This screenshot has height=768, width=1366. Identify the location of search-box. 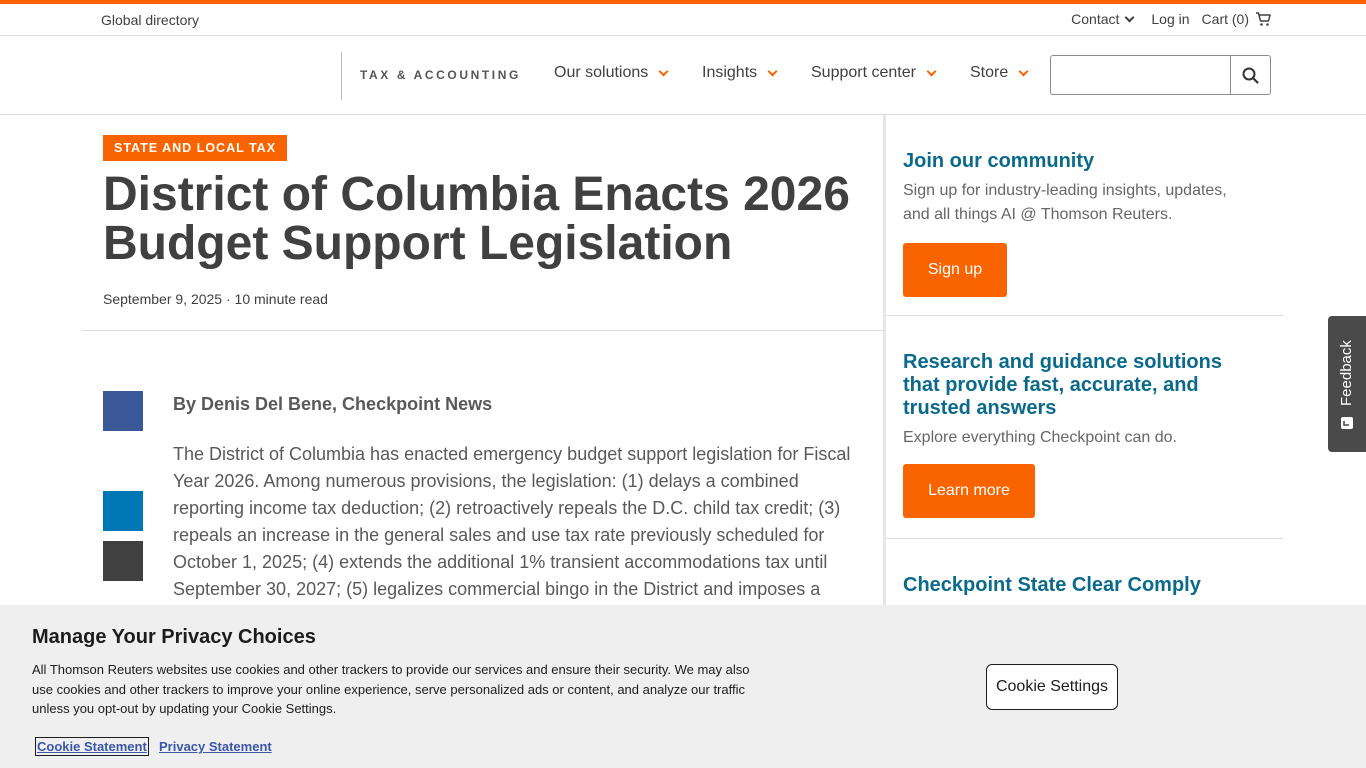
(1160, 75).